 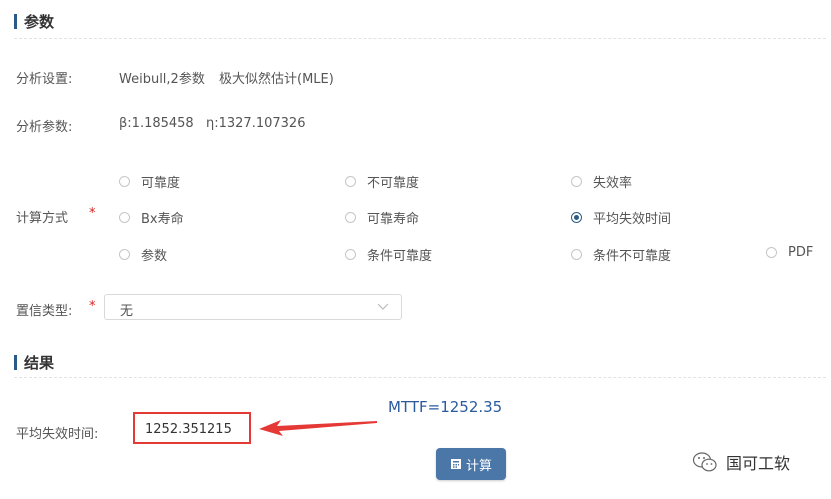 What do you see at coordinates (256, 123) in the screenshot?
I see `eta-value: η:1327.107326` at bounding box center [256, 123].